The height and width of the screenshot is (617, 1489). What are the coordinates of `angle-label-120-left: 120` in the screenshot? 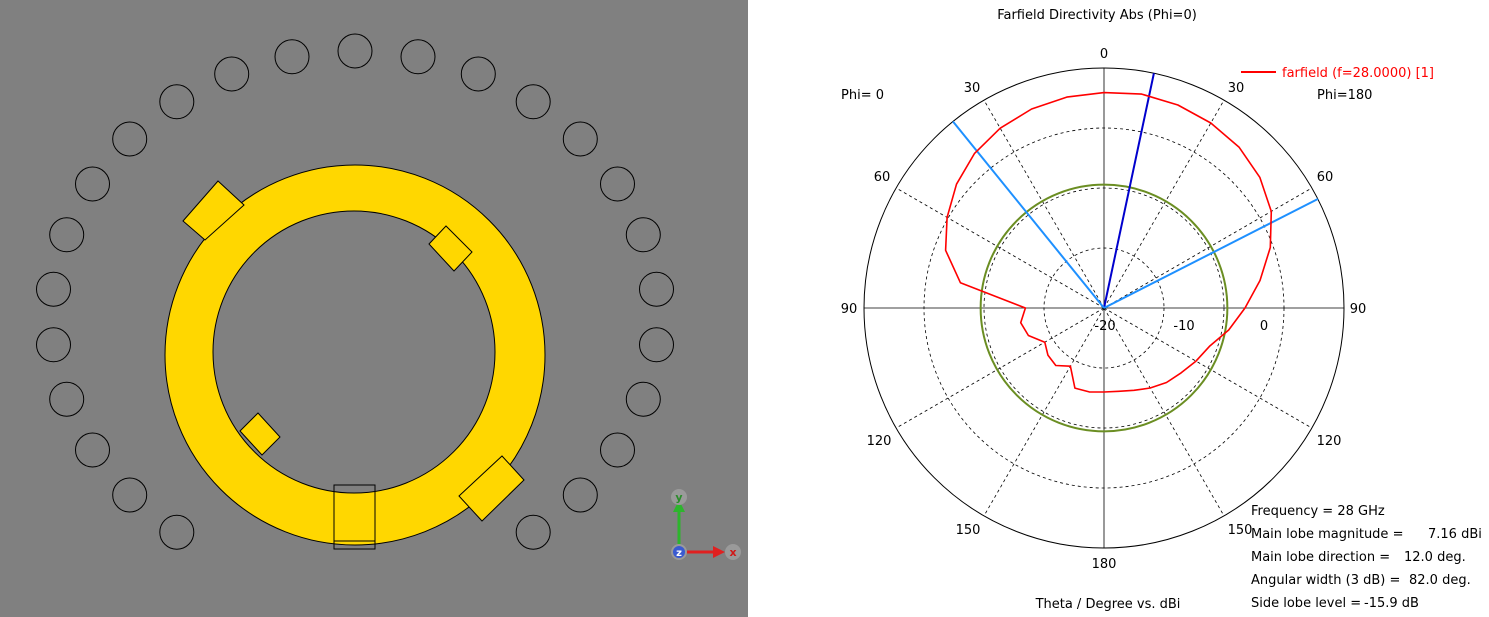 It's located at (879, 441).